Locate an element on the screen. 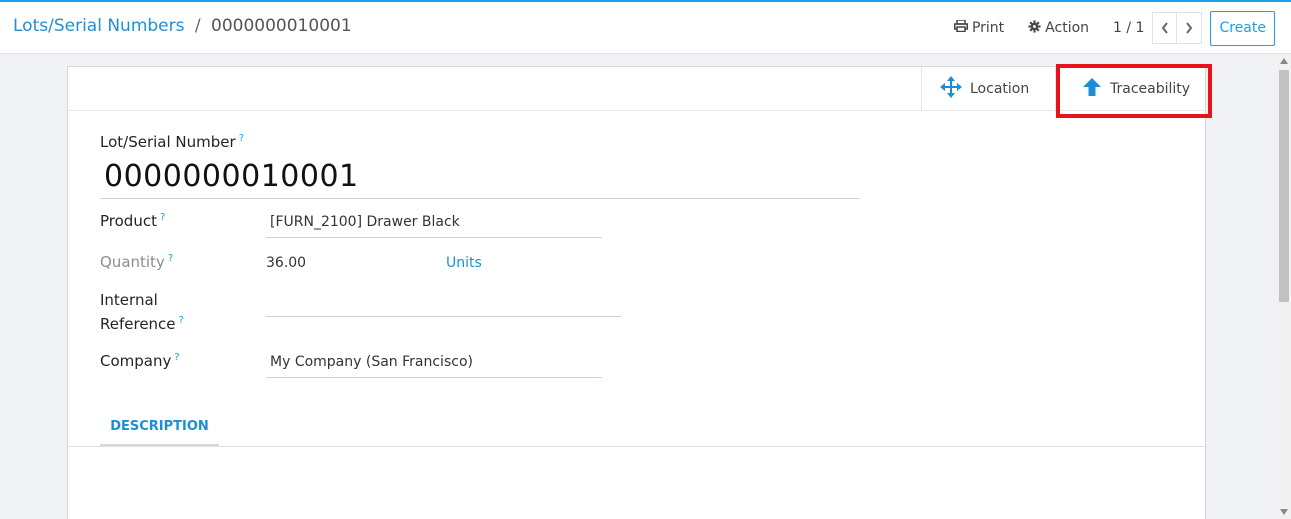 The image size is (1291, 519). location-smart-button: Location is located at coordinates (988, 88).